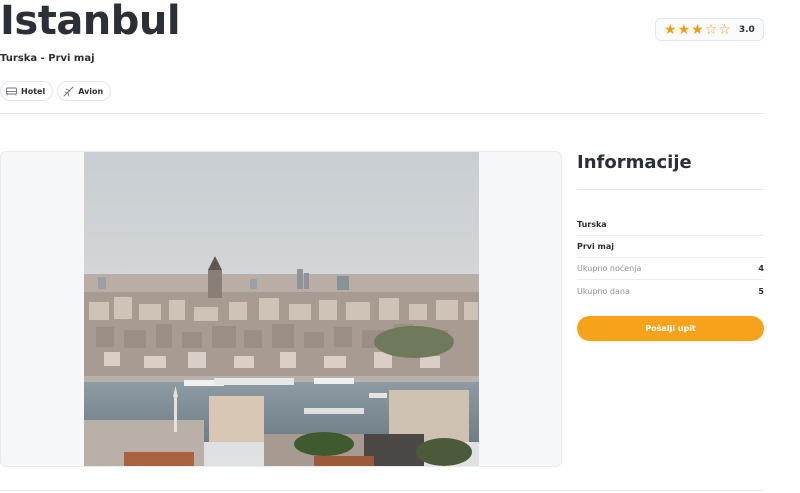 The width and height of the screenshot is (800, 493). Describe the element at coordinates (634, 162) in the screenshot. I see `info-title: Informacije` at that location.